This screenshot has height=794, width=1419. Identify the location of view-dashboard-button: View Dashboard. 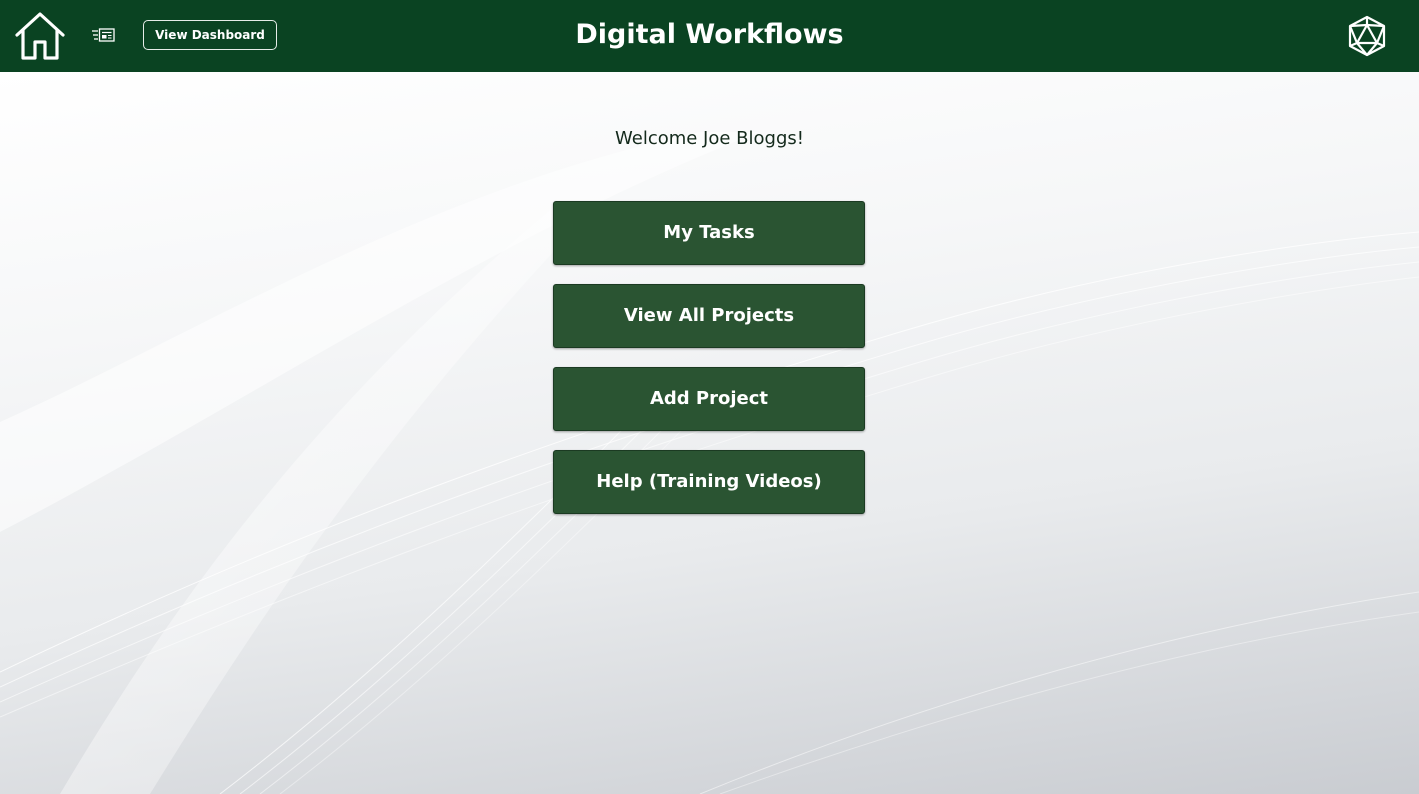
(210, 35).